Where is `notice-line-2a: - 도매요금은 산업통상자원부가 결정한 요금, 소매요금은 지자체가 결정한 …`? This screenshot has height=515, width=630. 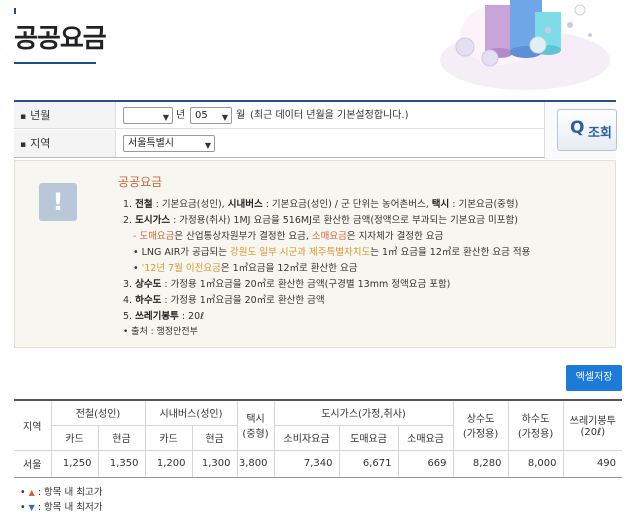
notice-line-2a: - 도매요금은 산업통상자원부가 결정한 요금, 소매요금은 지자체가 결정한 … is located at coordinates (288, 236).